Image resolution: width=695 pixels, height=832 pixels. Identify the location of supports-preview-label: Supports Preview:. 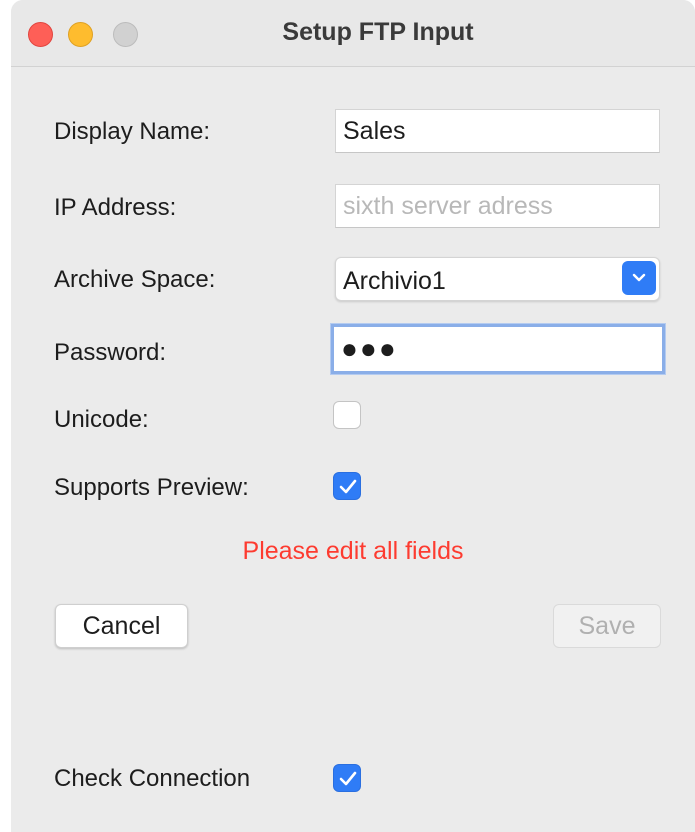
(151, 487).